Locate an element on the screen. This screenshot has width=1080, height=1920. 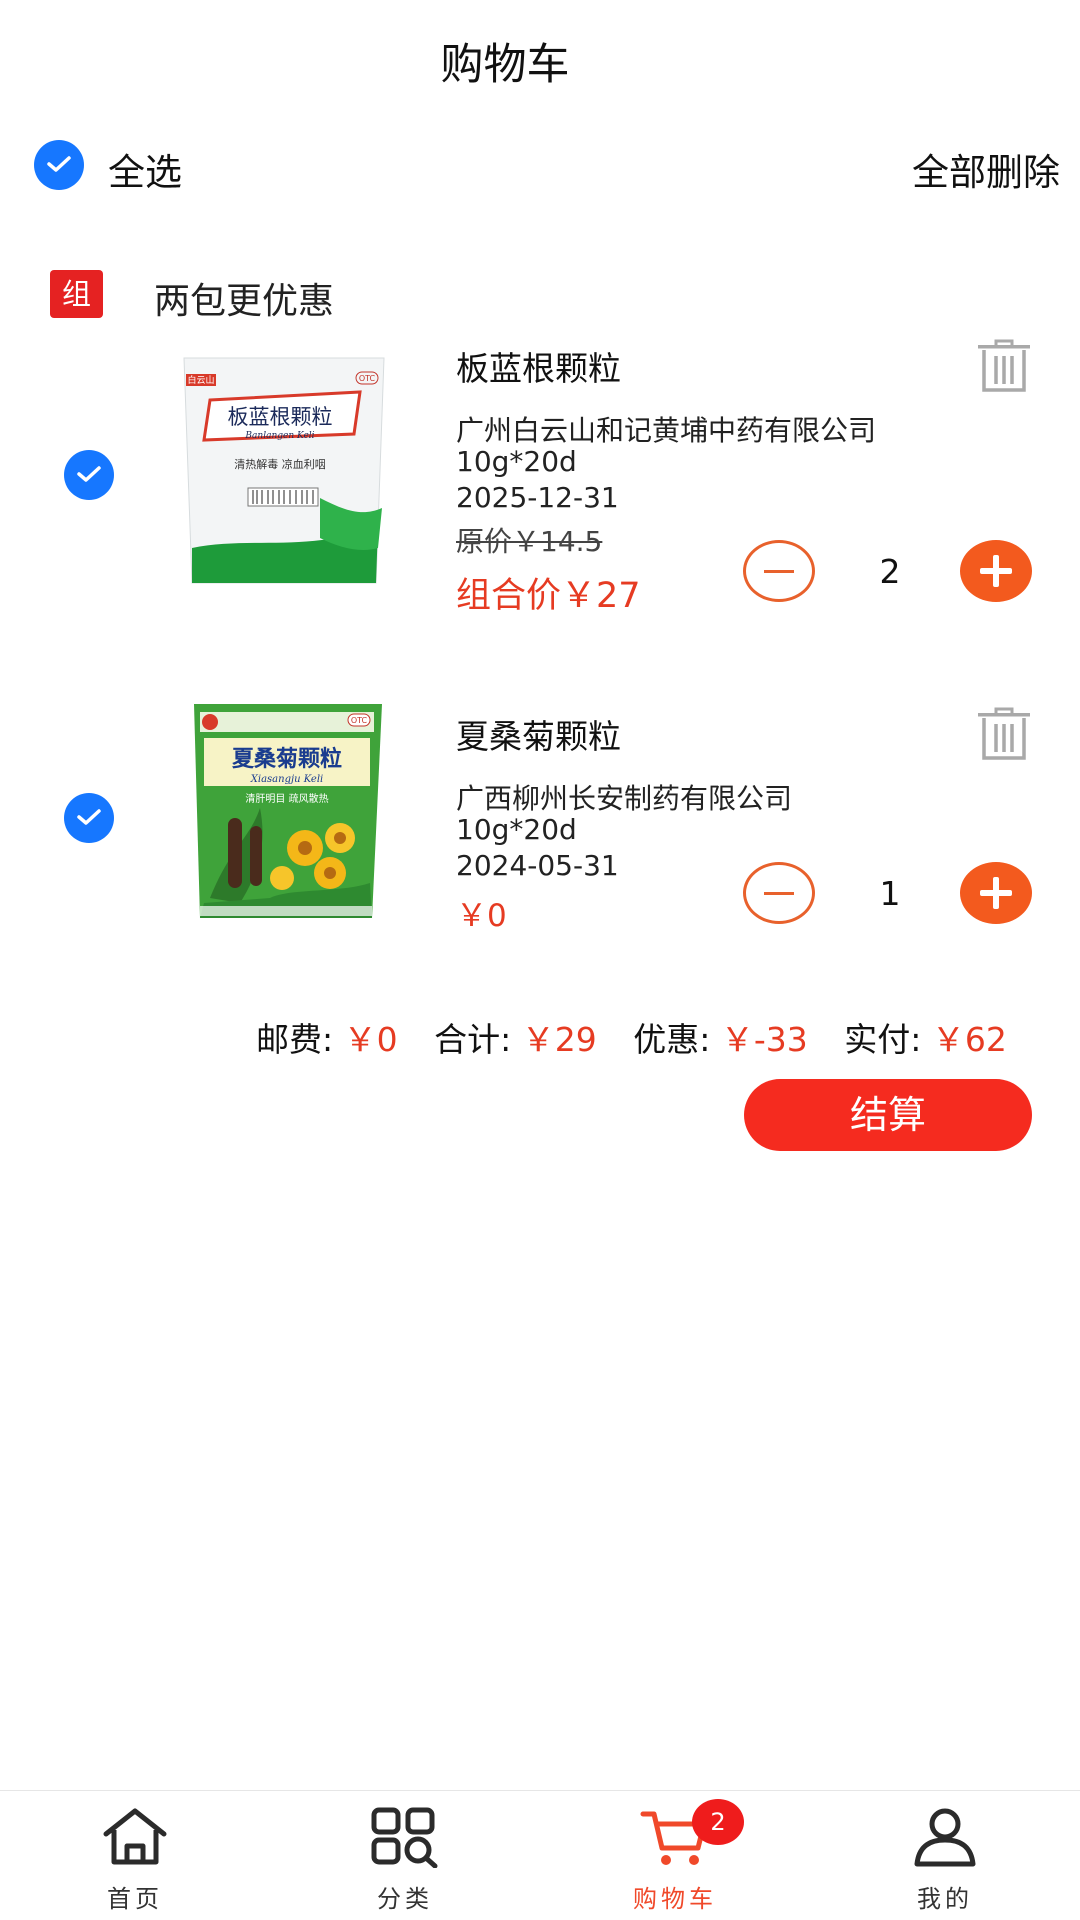
select-all-label: 全选 is located at coordinates (145, 169).